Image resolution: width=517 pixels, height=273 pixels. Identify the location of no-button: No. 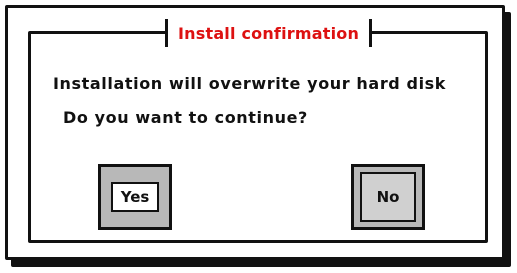
(388, 197).